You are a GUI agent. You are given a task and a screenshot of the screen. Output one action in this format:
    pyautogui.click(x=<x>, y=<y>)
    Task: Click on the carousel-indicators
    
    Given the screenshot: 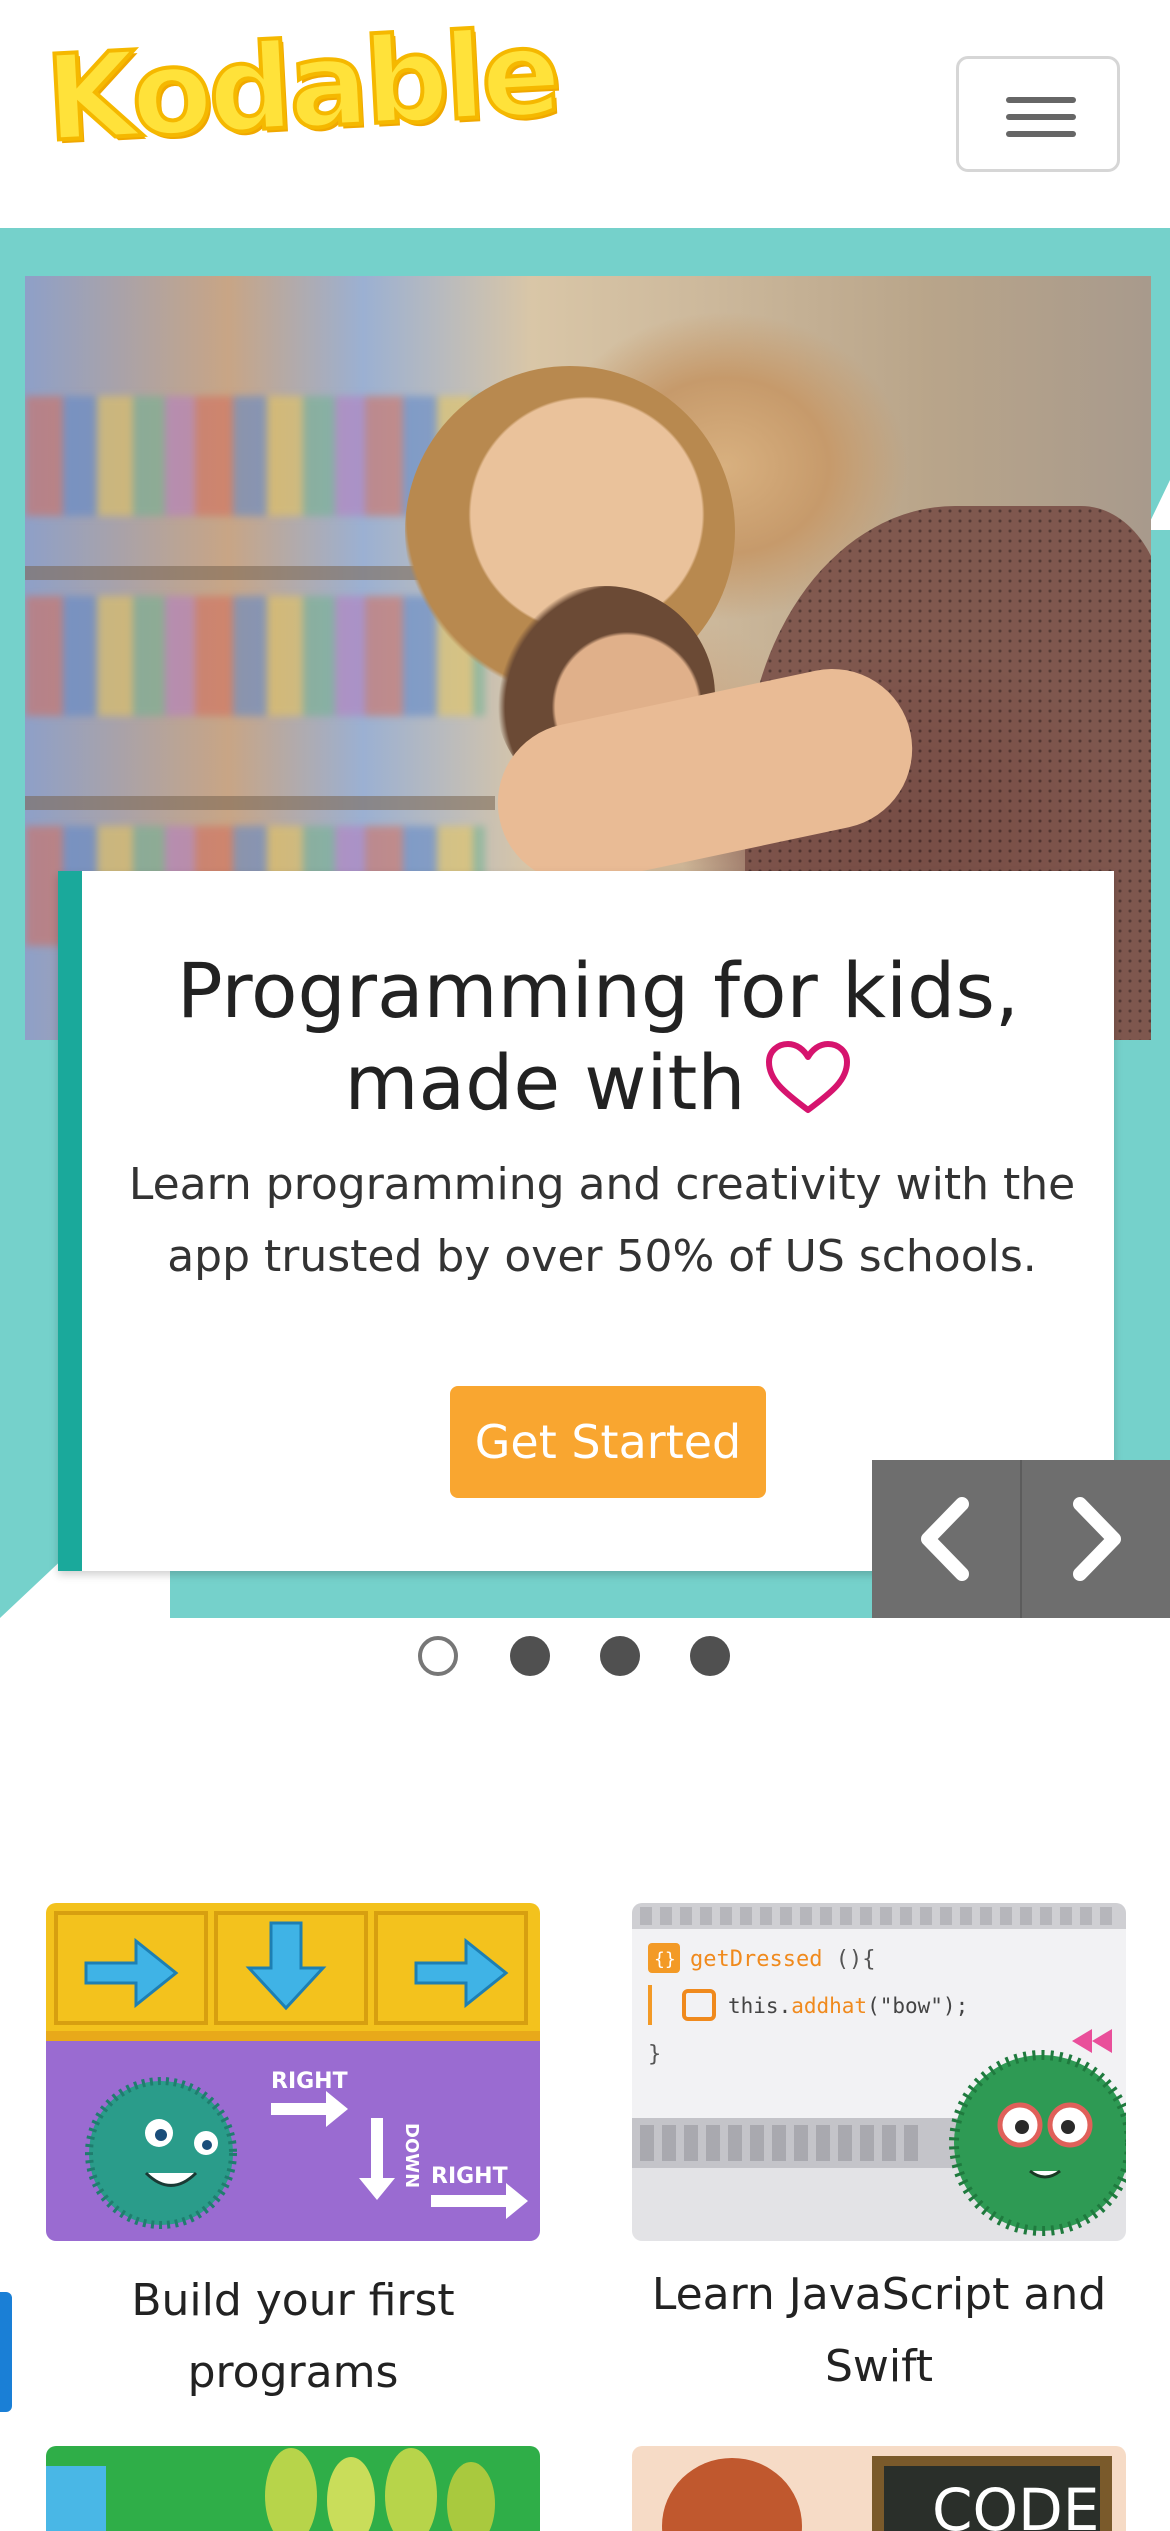 What is the action you would take?
    pyautogui.click(x=578, y=1658)
    